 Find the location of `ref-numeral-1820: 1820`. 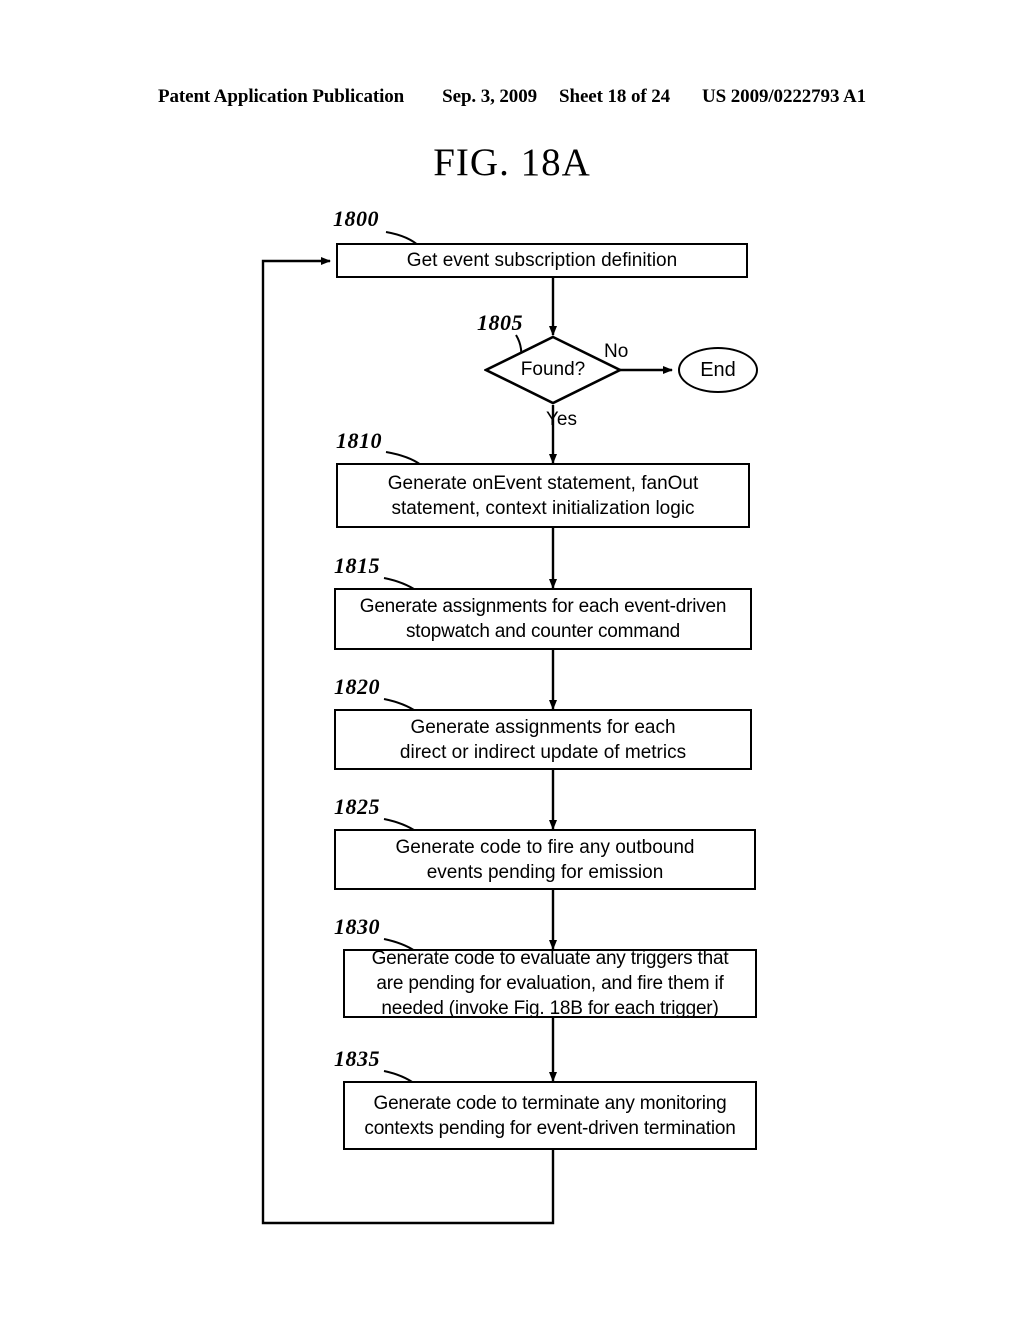

ref-numeral-1820: 1820 is located at coordinates (357, 686).